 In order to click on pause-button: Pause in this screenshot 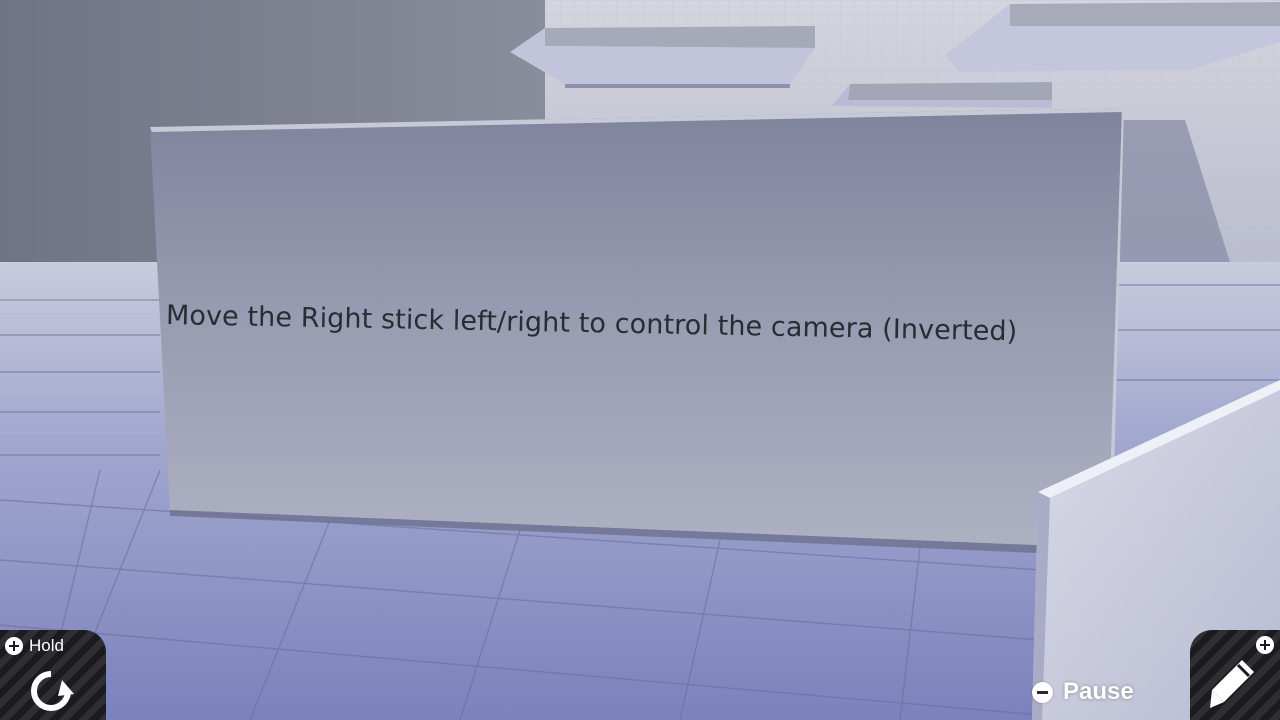, I will do `click(1083, 692)`.